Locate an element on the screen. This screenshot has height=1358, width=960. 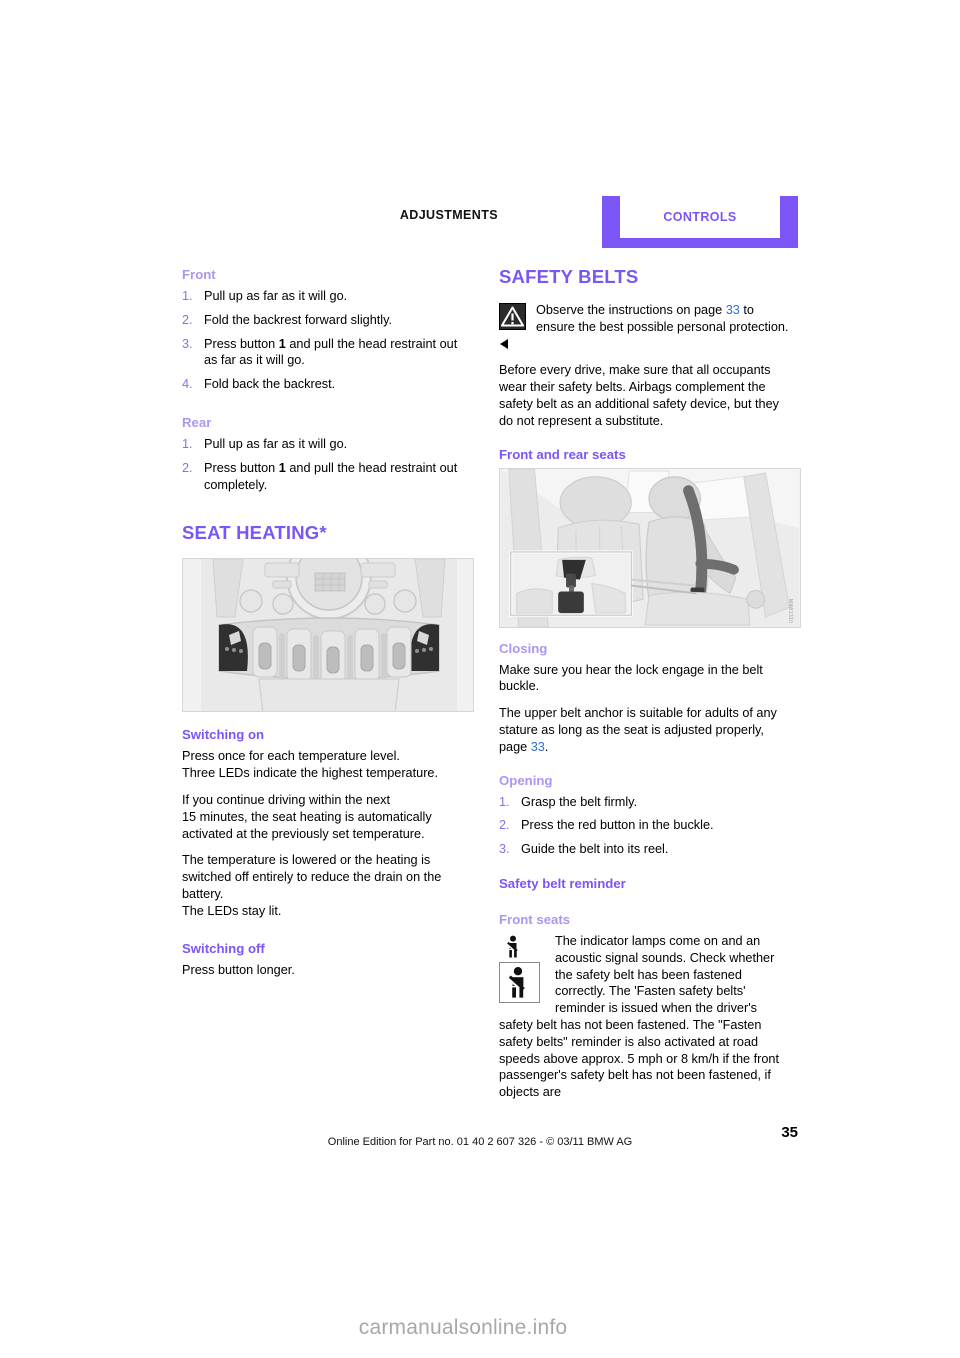
heading-opening: Opening is located at coordinates (526, 780).